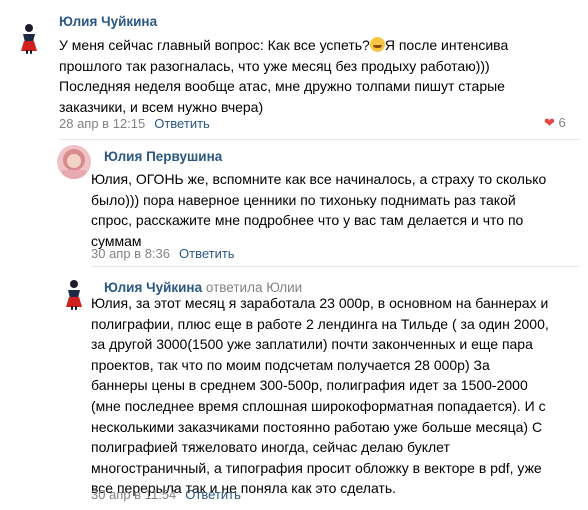 This screenshot has width=588, height=510. What do you see at coordinates (562, 122) in the screenshot?
I see `like-count: 6` at bounding box center [562, 122].